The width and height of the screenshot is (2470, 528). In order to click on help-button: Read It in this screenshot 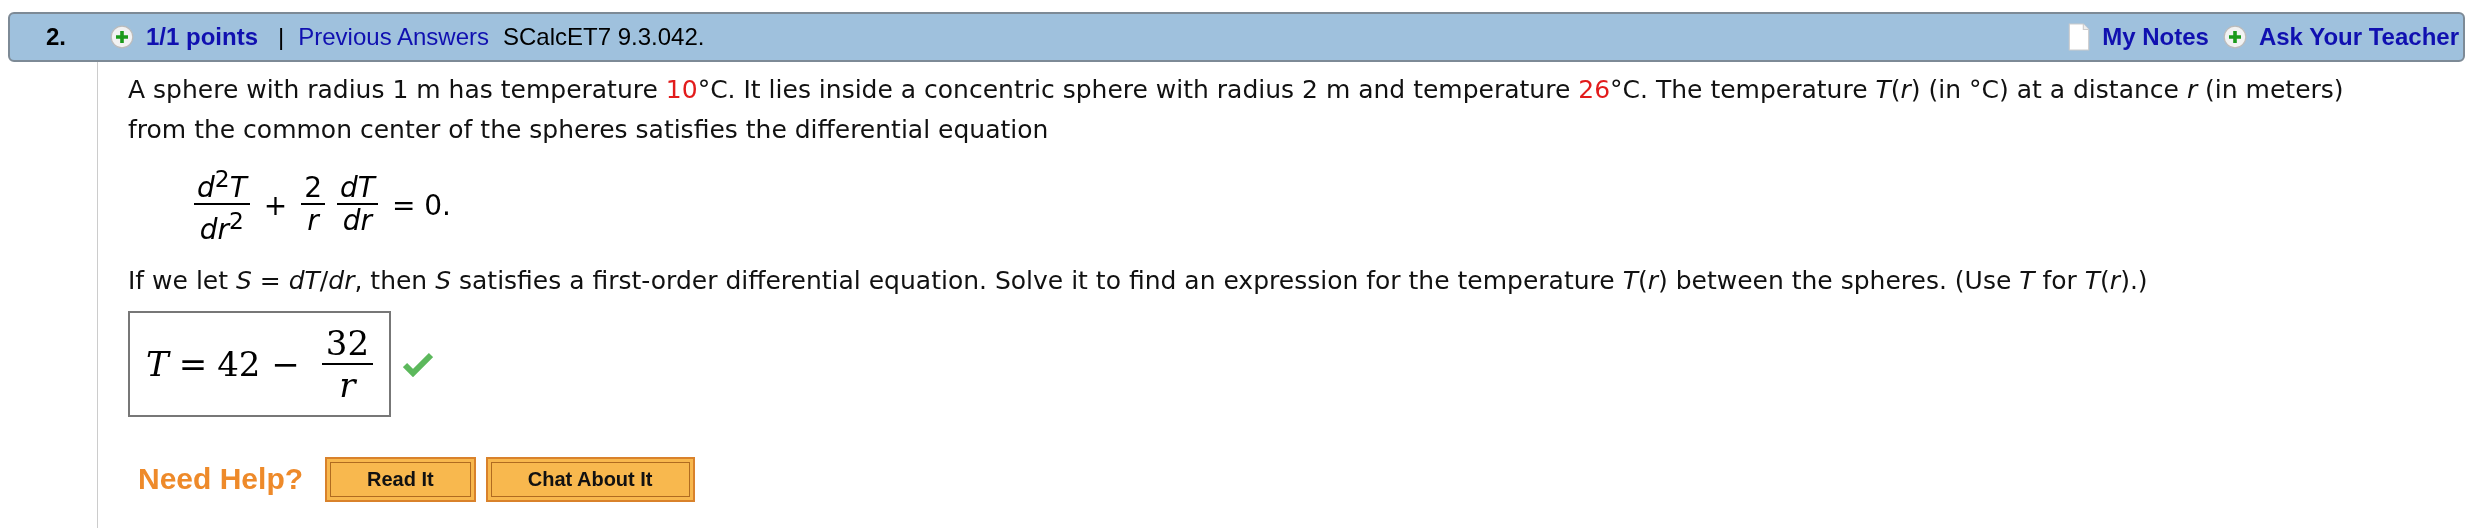, I will do `click(400, 479)`.